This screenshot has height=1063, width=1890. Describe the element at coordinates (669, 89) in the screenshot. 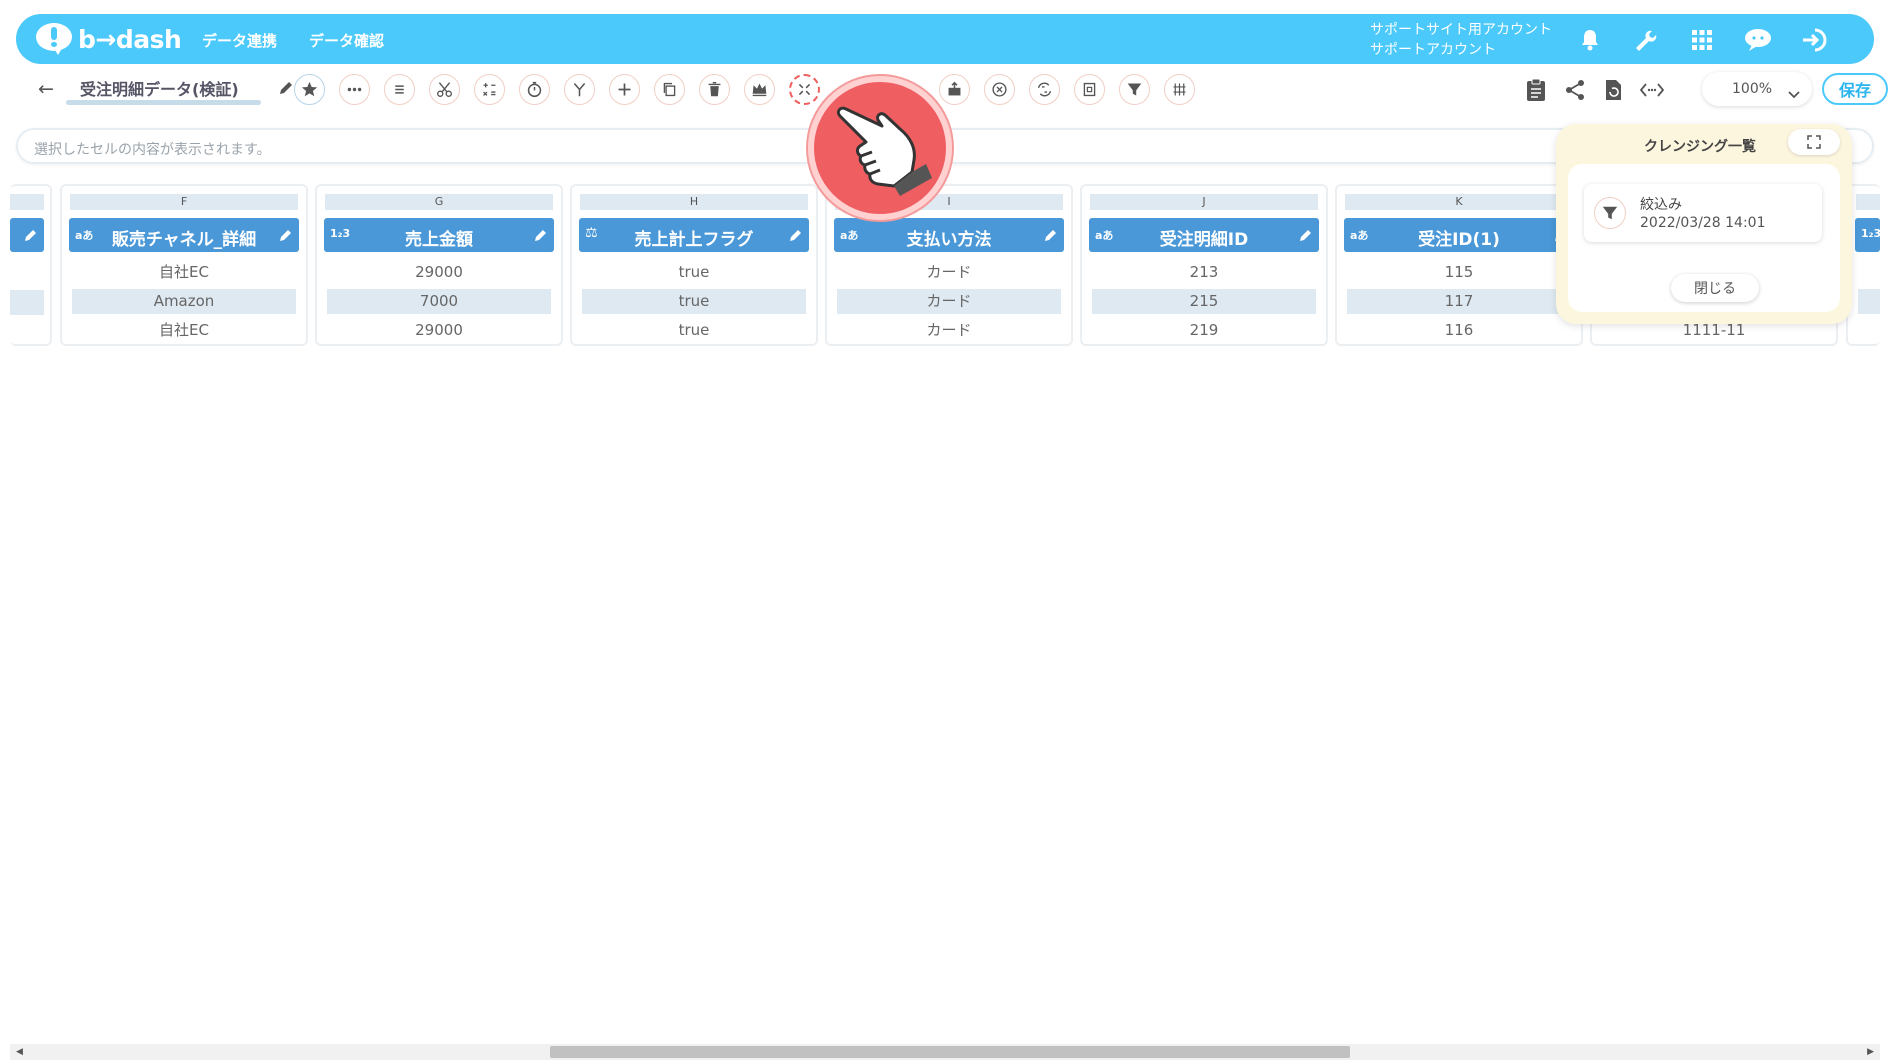

I see `copy-icon` at that location.